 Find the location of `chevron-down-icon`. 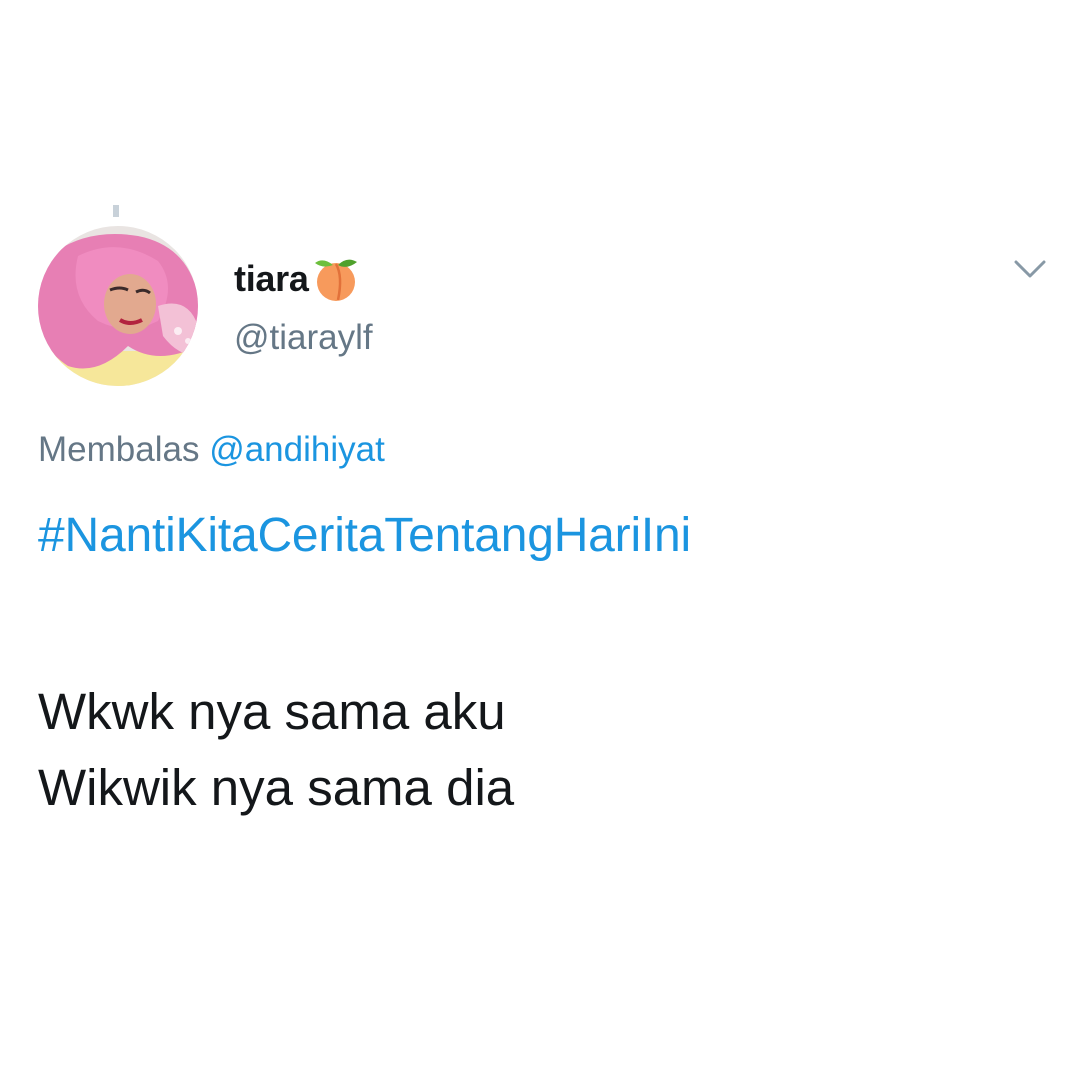

chevron-down-icon is located at coordinates (1030, 269).